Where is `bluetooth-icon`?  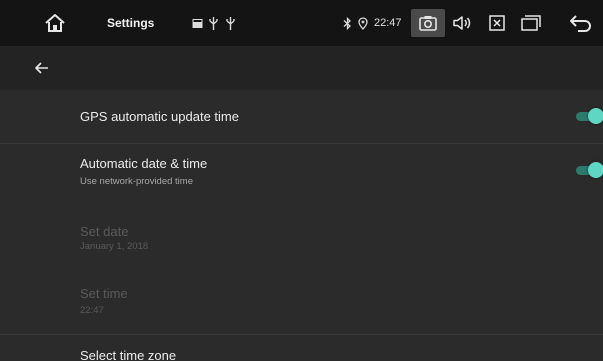 bluetooth-icon is located at coordinates (347, 23).